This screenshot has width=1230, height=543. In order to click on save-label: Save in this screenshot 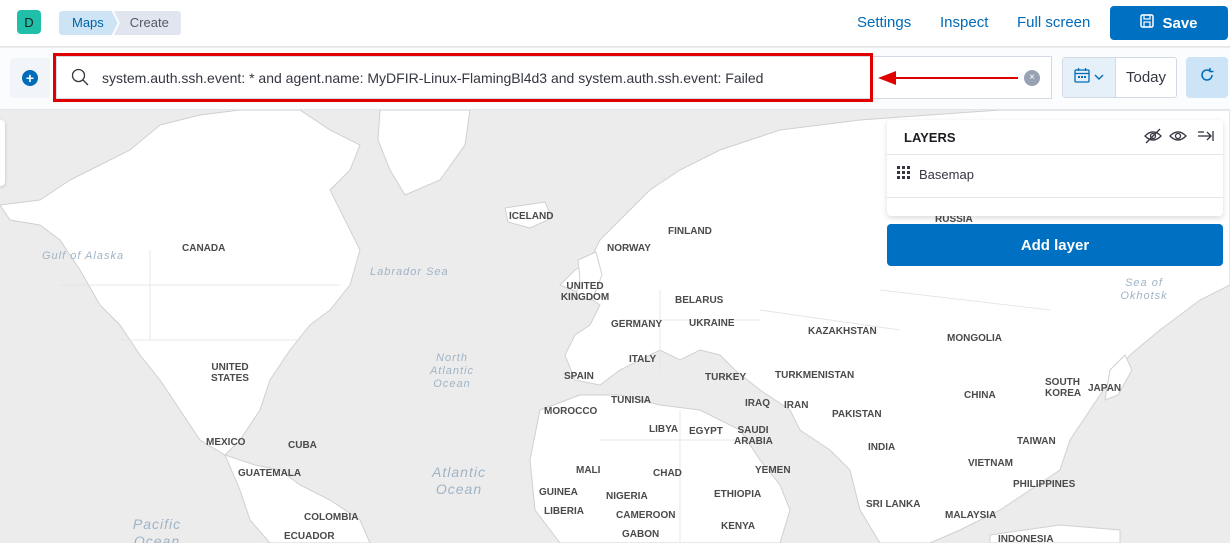, I will do `click(1180, 23)`.